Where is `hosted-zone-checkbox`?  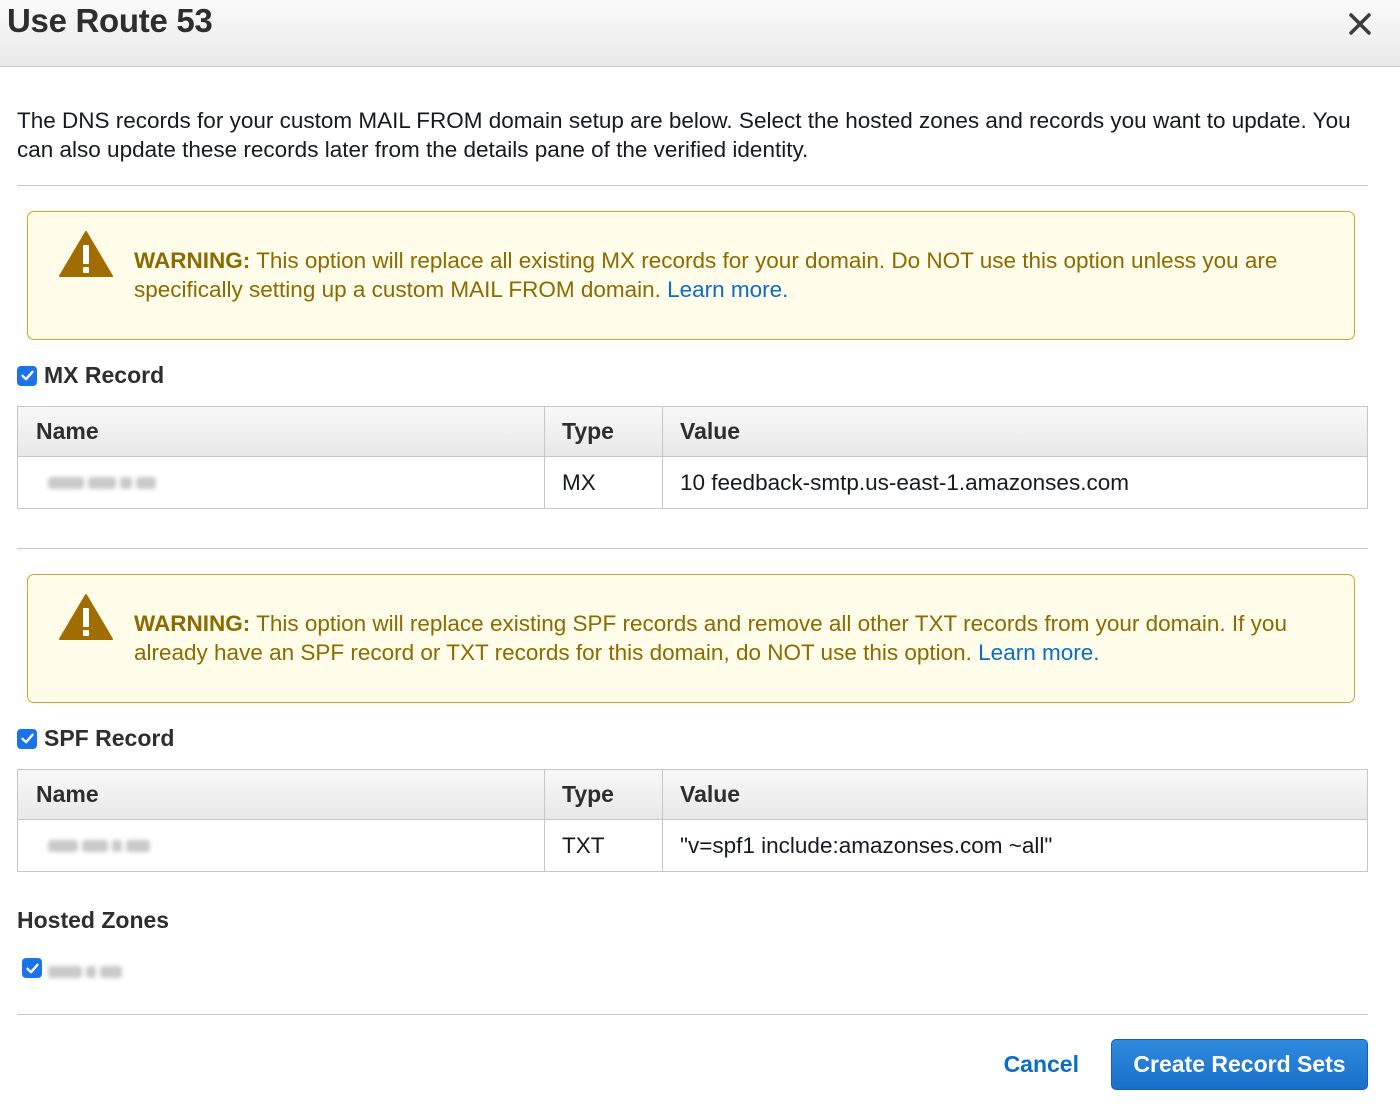 hosted-zone-checkbox is located at coordinates (32, 968).